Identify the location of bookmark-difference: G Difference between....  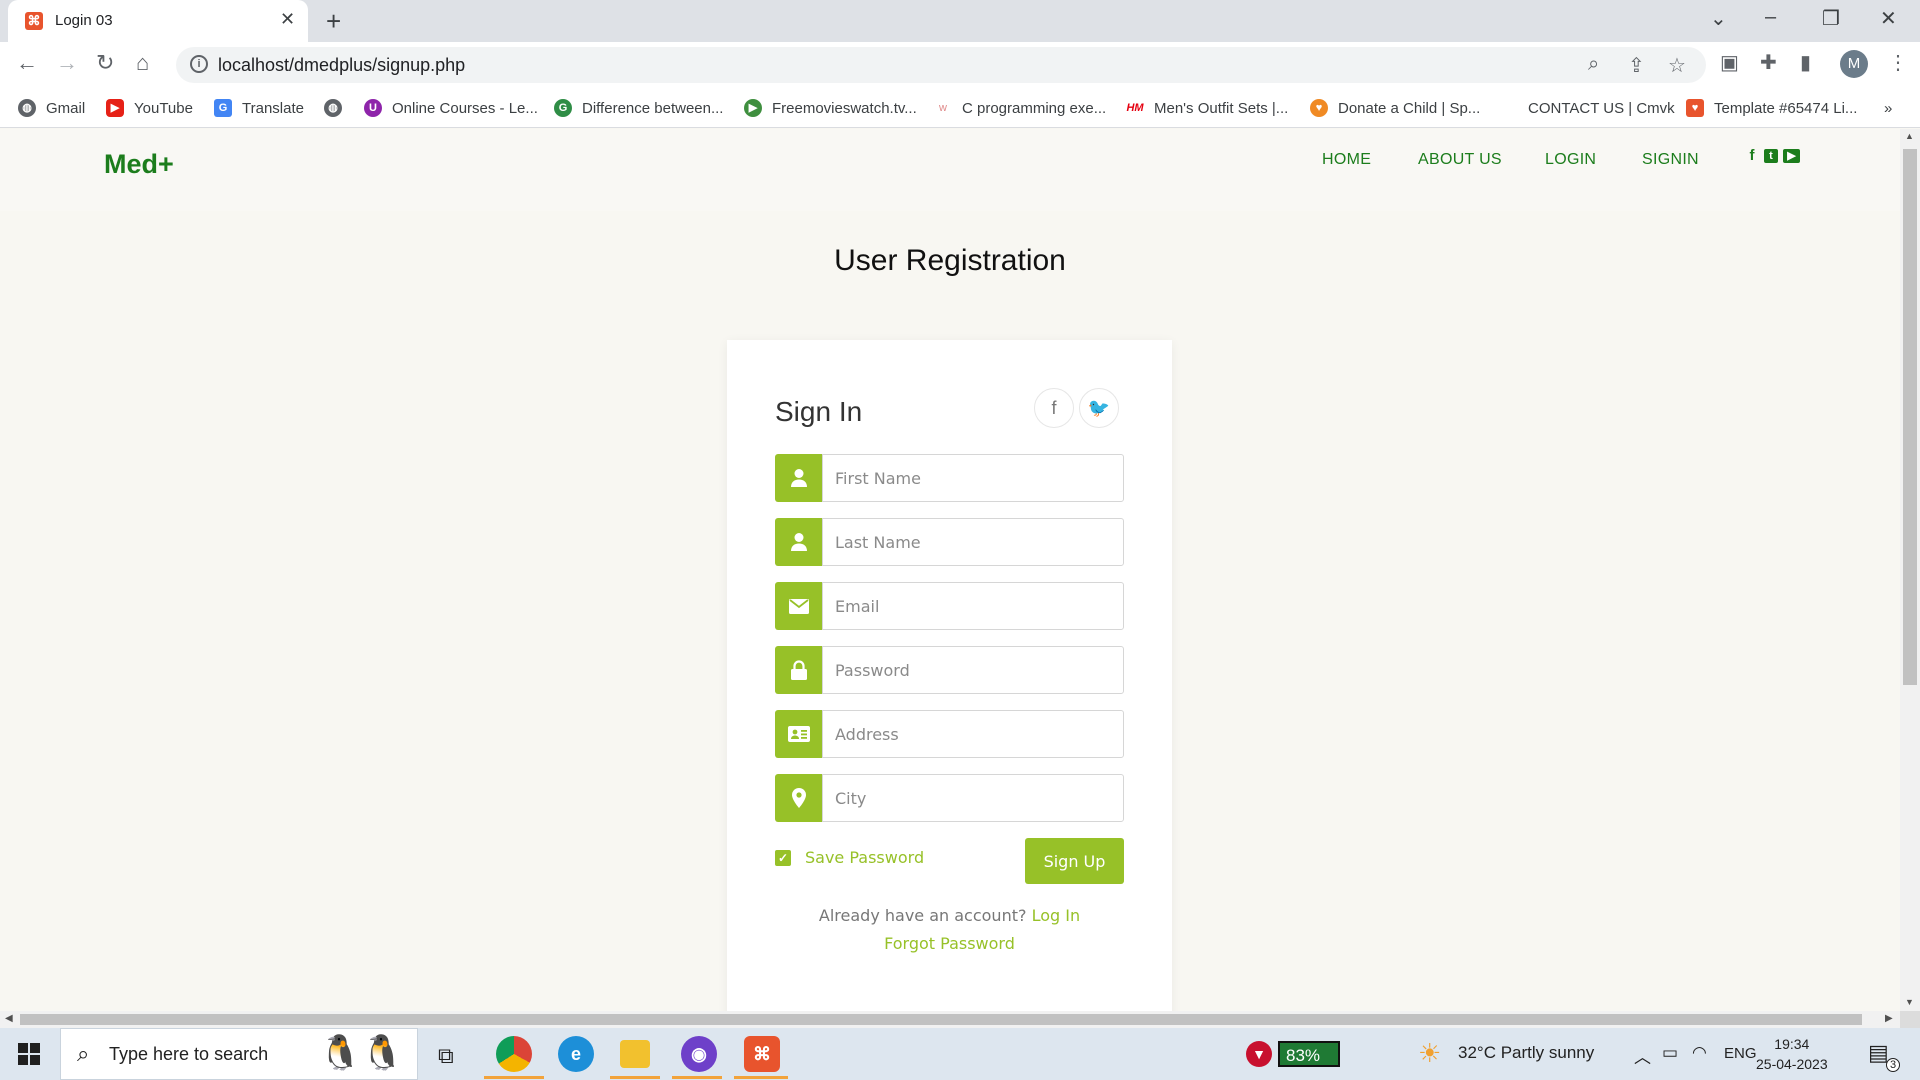
(638, 108).